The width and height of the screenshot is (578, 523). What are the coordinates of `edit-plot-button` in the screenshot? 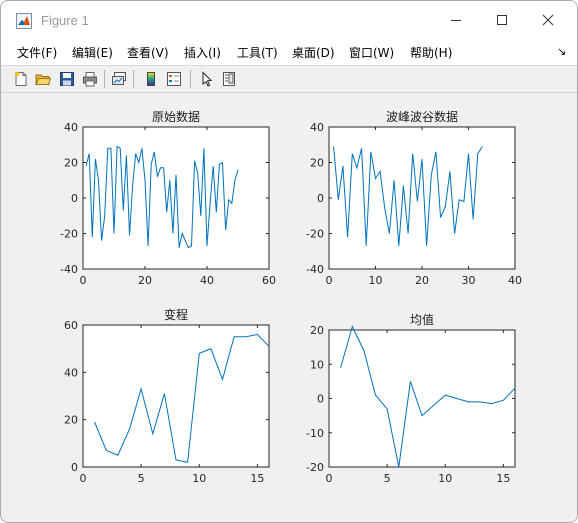 It's located at (207, 79).